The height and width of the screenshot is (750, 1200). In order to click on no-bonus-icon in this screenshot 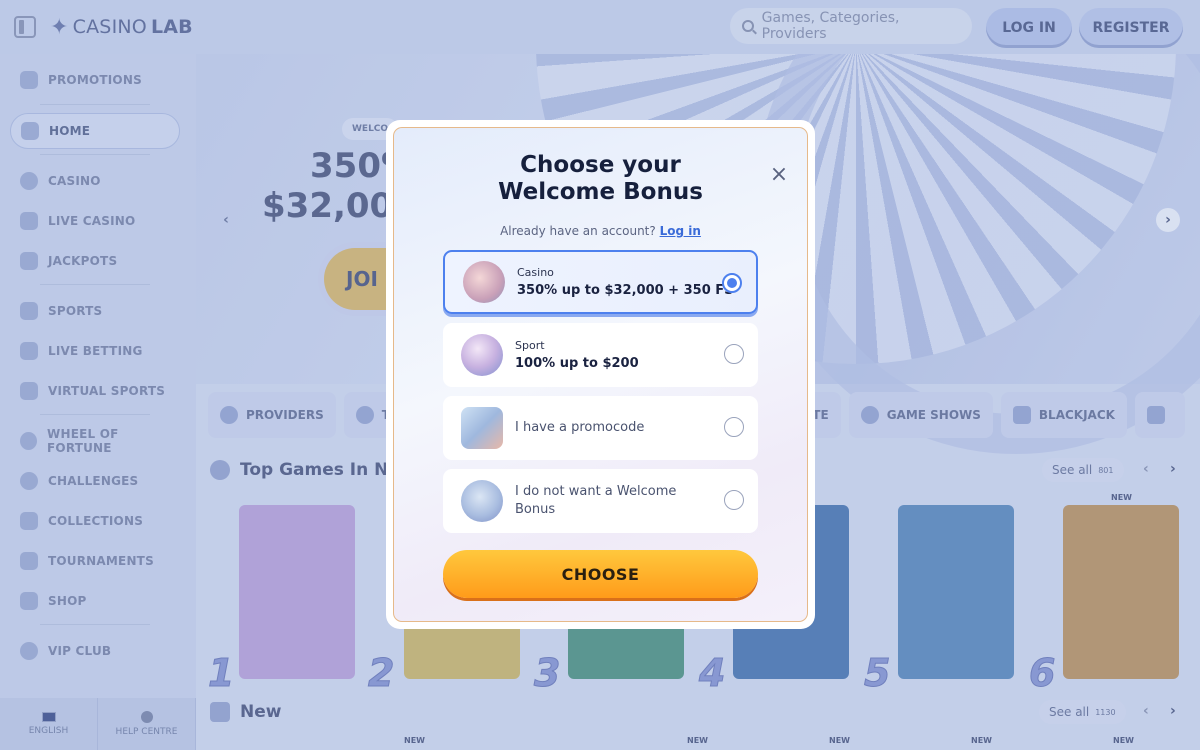, I will do `click(482, 501)`.